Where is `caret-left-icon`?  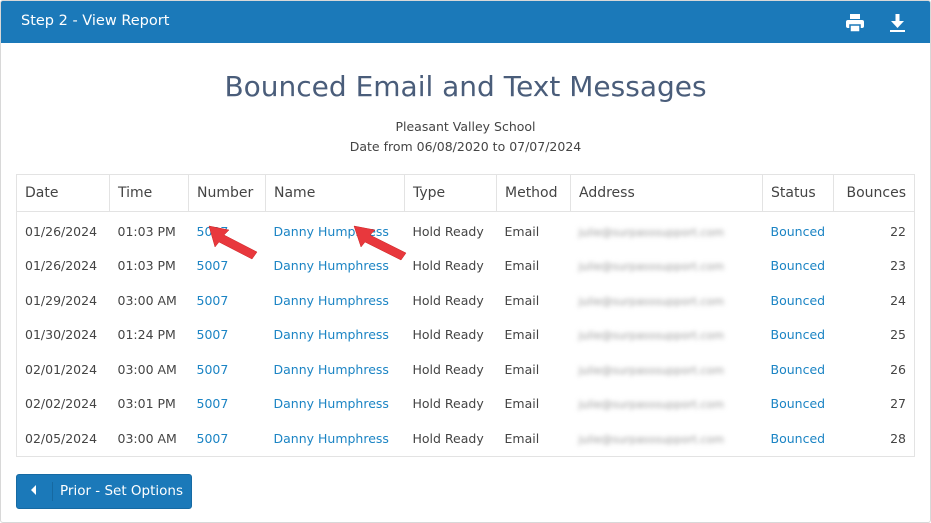
caret-left-icon is located at coordinates (33, 490).